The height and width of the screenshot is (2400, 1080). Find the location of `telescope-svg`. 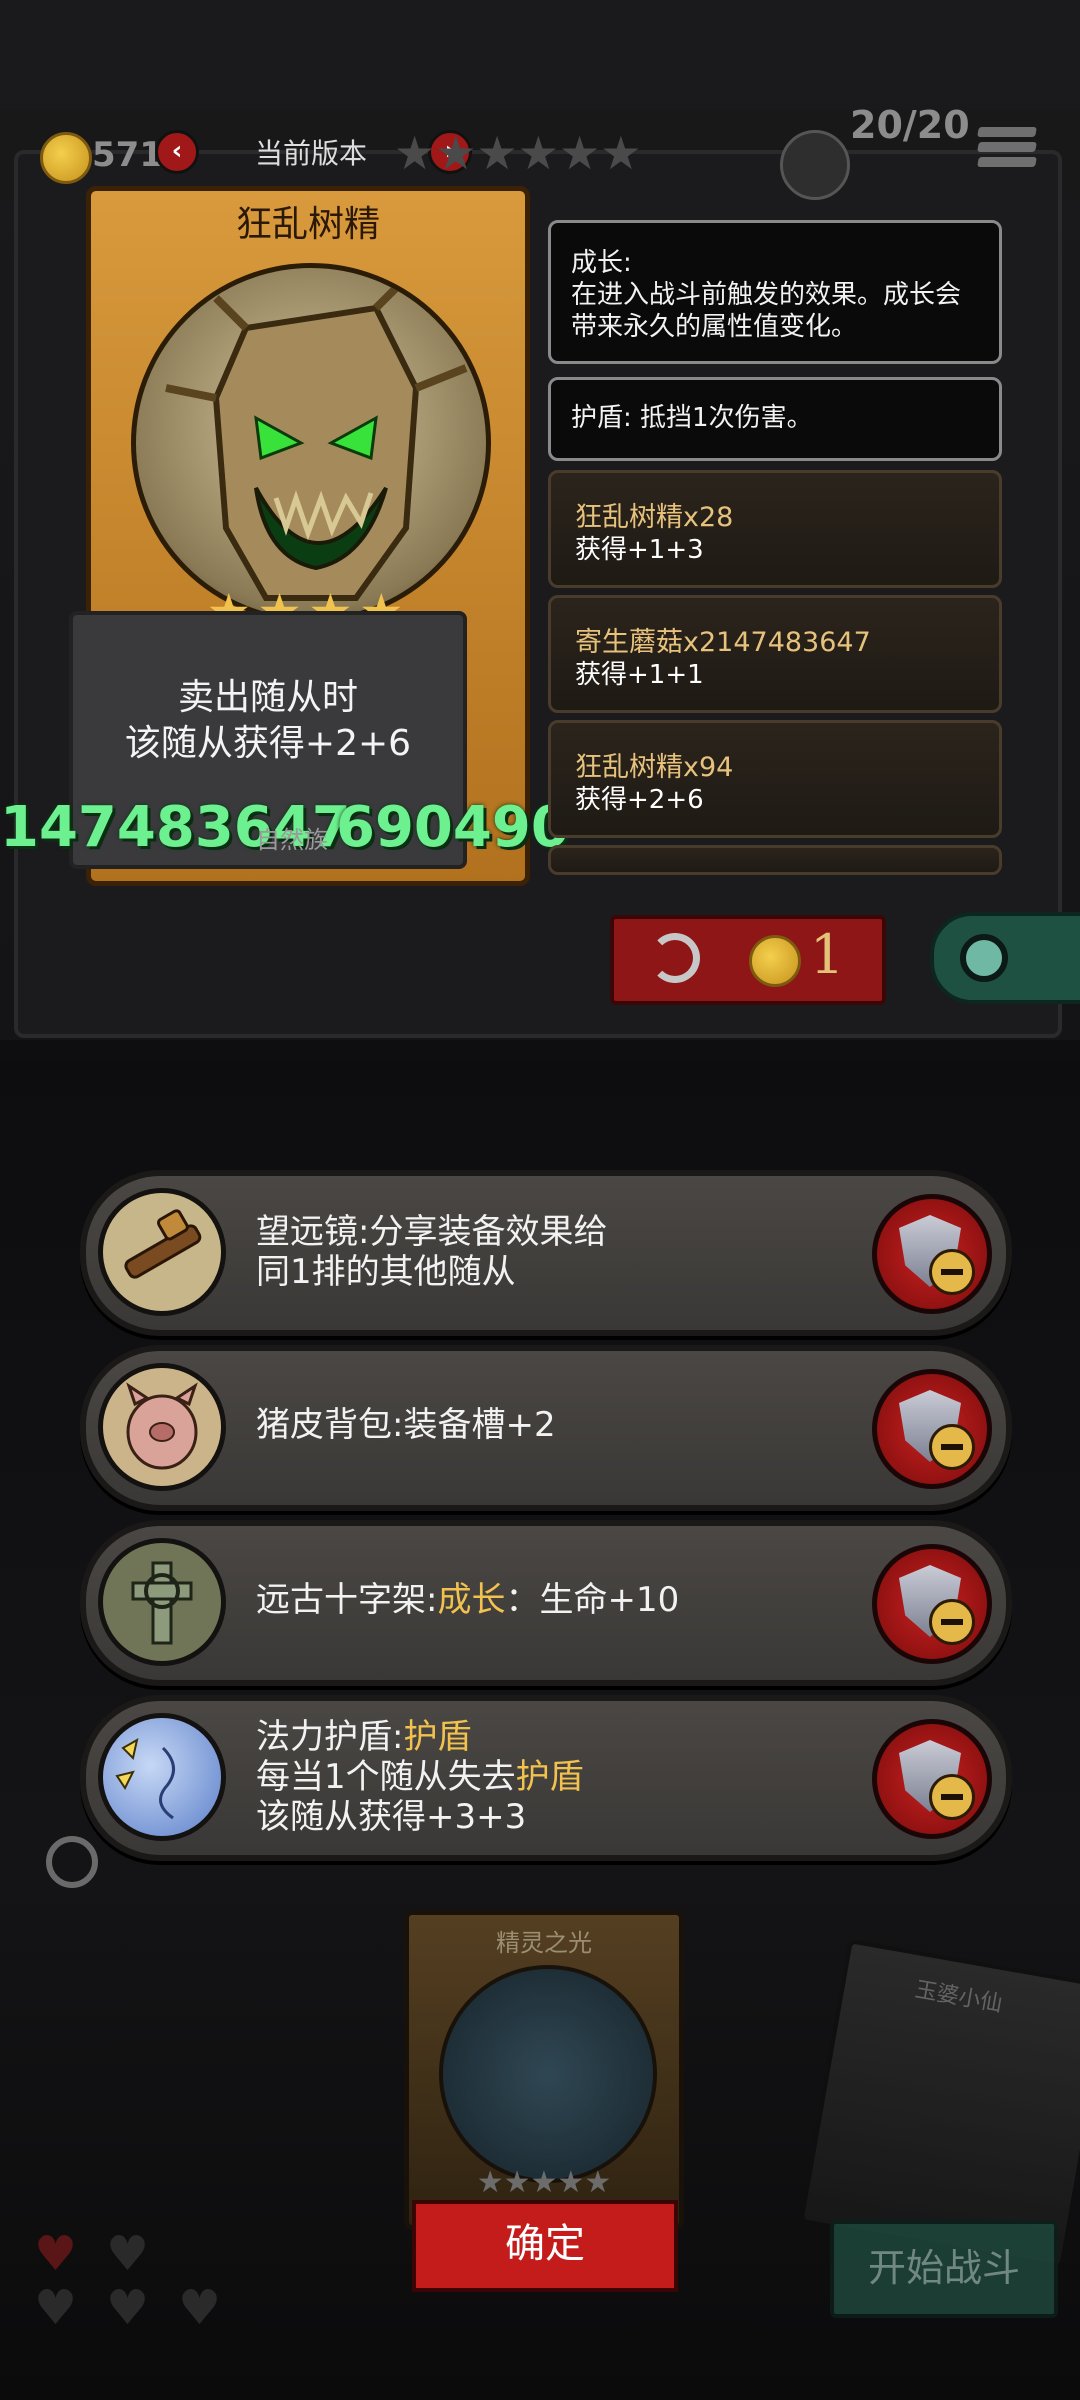

telescope-svg is located at coordinates (163, 1244).